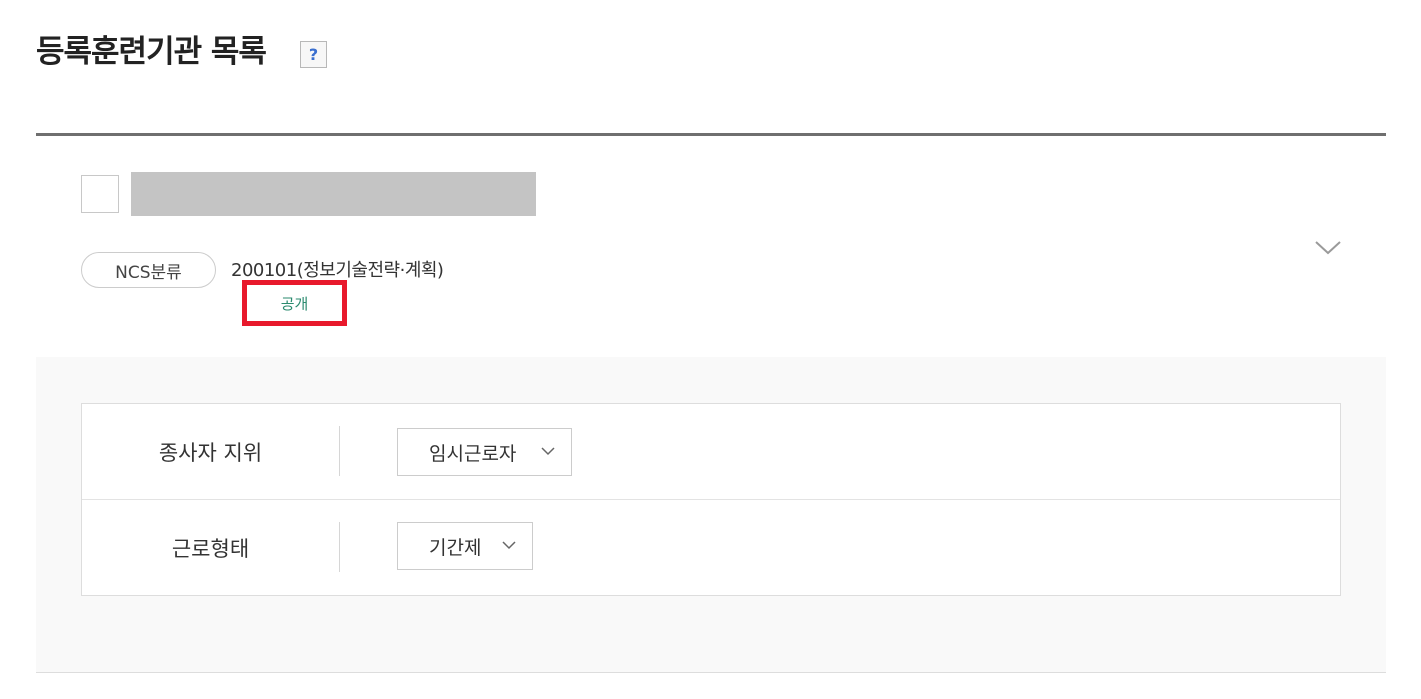 This screenshot has height=699, width=1421. Describe the element at coordinates (333, 194) in the screenshot. I see `masked-institution-name` at that location.